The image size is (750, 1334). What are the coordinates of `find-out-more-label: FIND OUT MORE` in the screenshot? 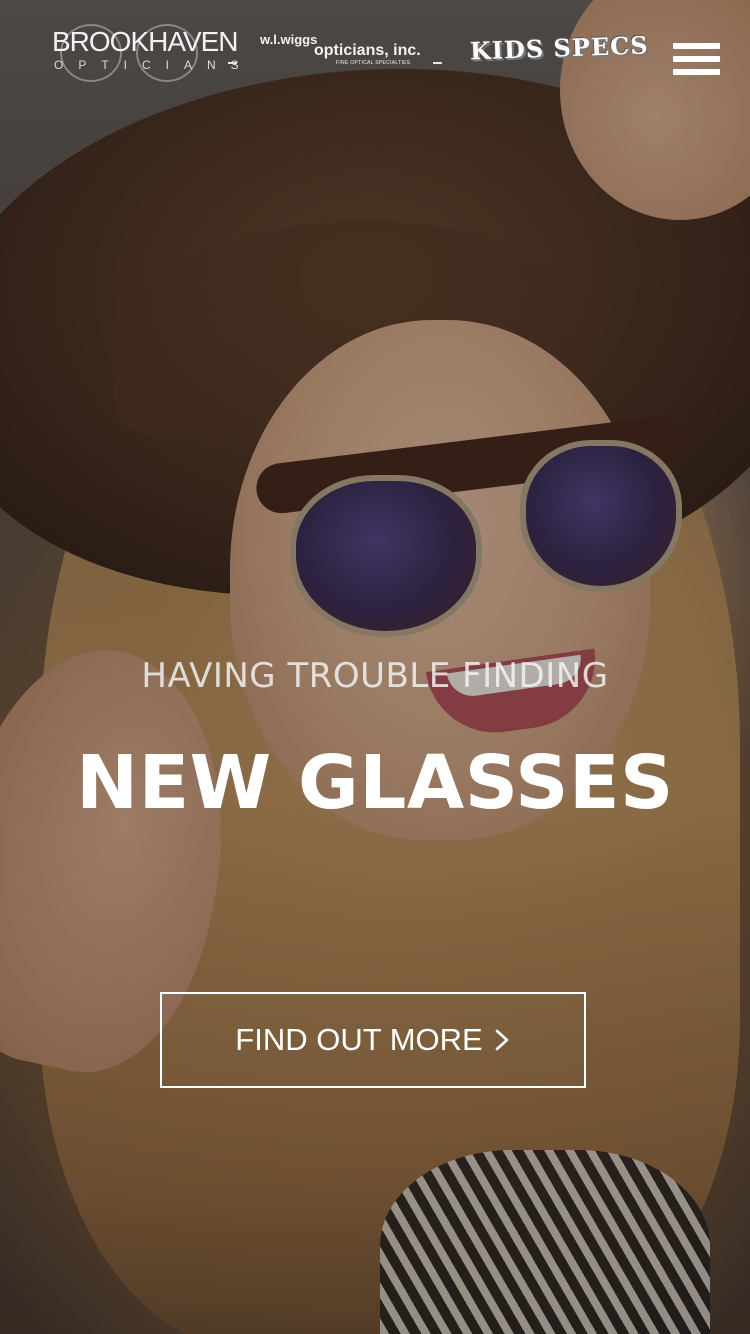 It's located at (359, 1039).